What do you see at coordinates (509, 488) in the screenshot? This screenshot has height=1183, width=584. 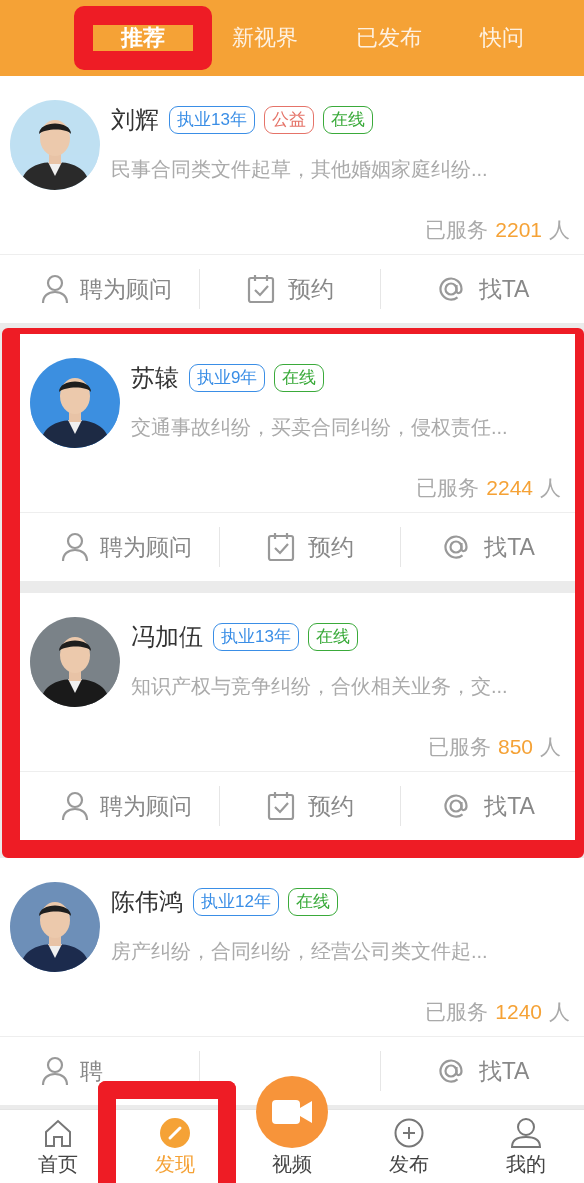 I see `served-count: 2244` at bounding box center [509, 488].